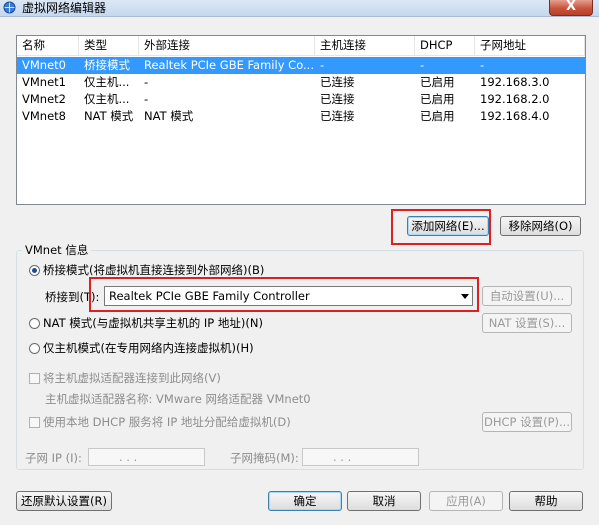  What do you see at coordinates (571, 8) in the screenshot?
I see `close-button: X` at bounding box center [571, 8].